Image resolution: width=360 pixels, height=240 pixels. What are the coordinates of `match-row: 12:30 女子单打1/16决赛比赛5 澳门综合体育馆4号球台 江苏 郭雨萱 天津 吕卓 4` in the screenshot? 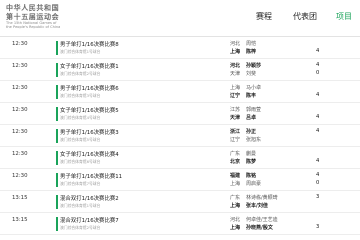 It's located at (180, 114).